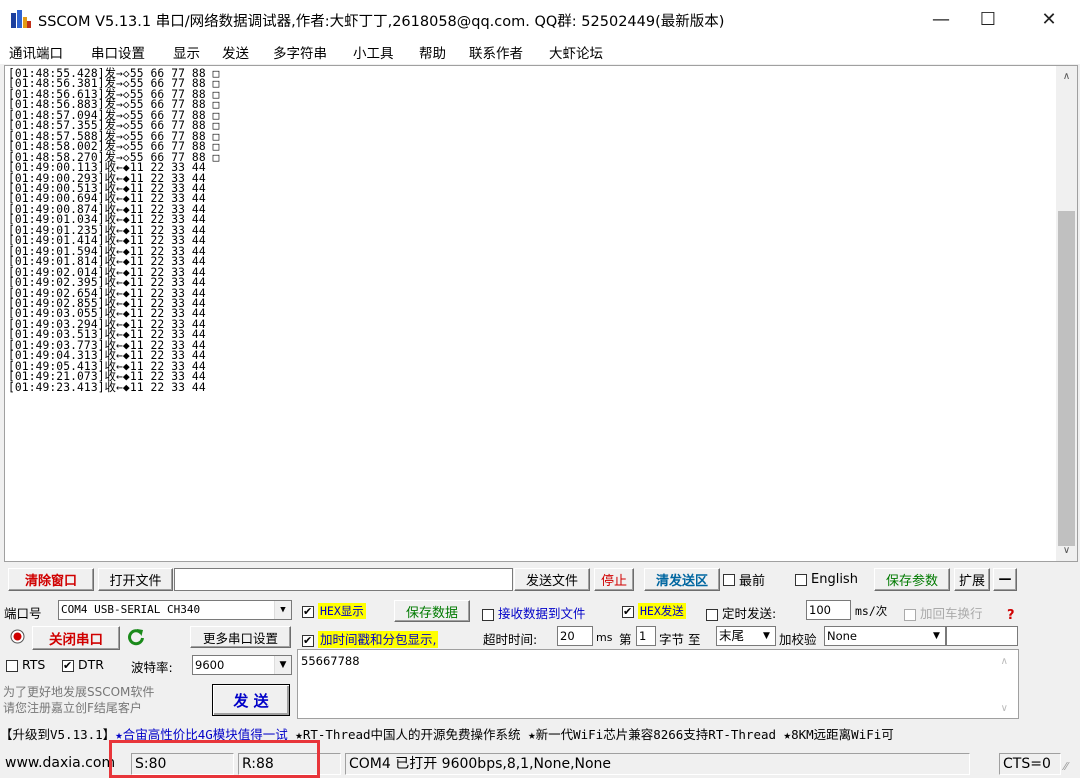 Image resolution: width=1080 pixels, height=778 pixels. Describe the element at coordinates (1049, 19) in the screenshot. I see `close-button: ✕` at that location.